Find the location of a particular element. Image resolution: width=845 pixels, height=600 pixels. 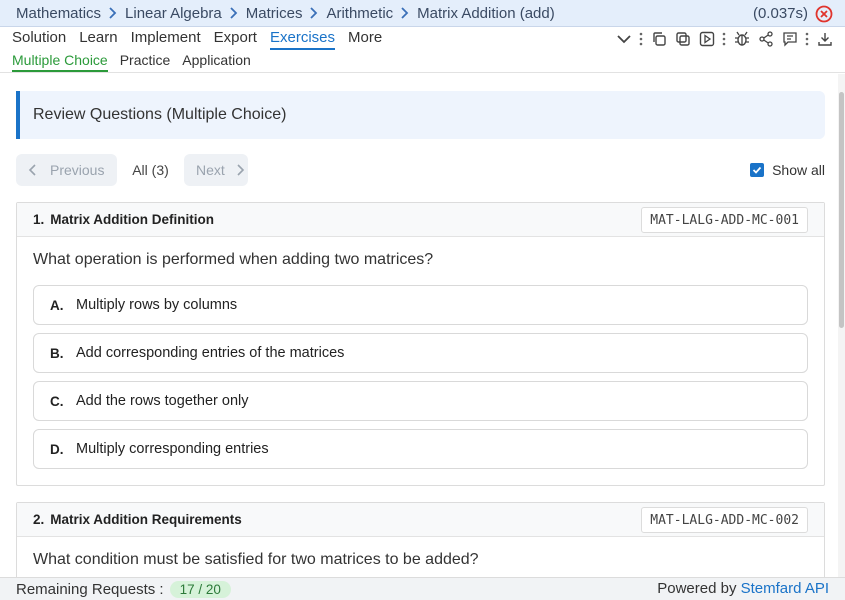

previous-button: Previous is located at coordinates (66, 170).